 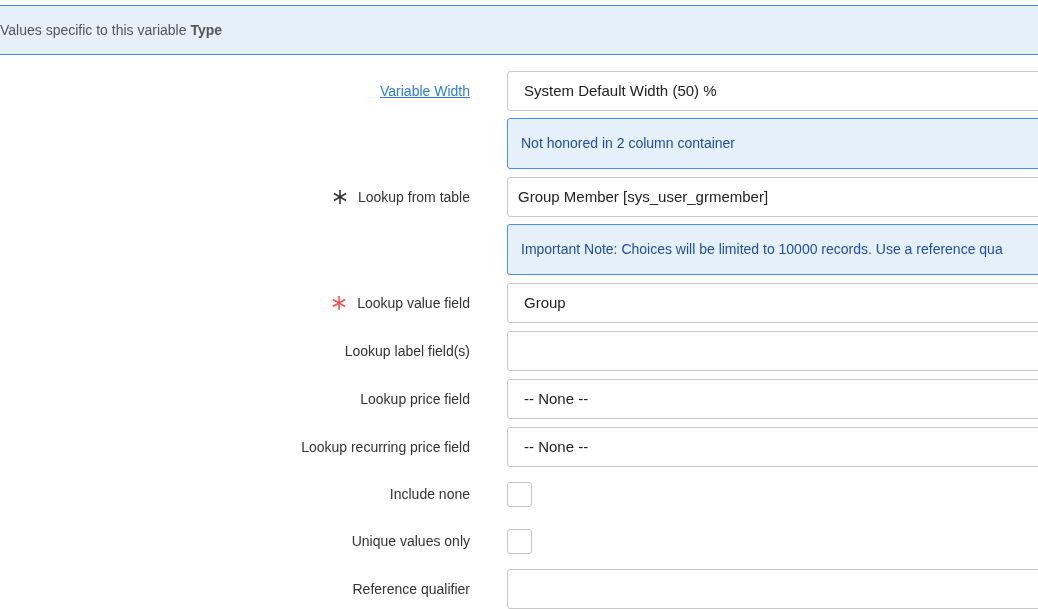 I want to click on field-label: Reference qualifier, so click(x=411, y=589).